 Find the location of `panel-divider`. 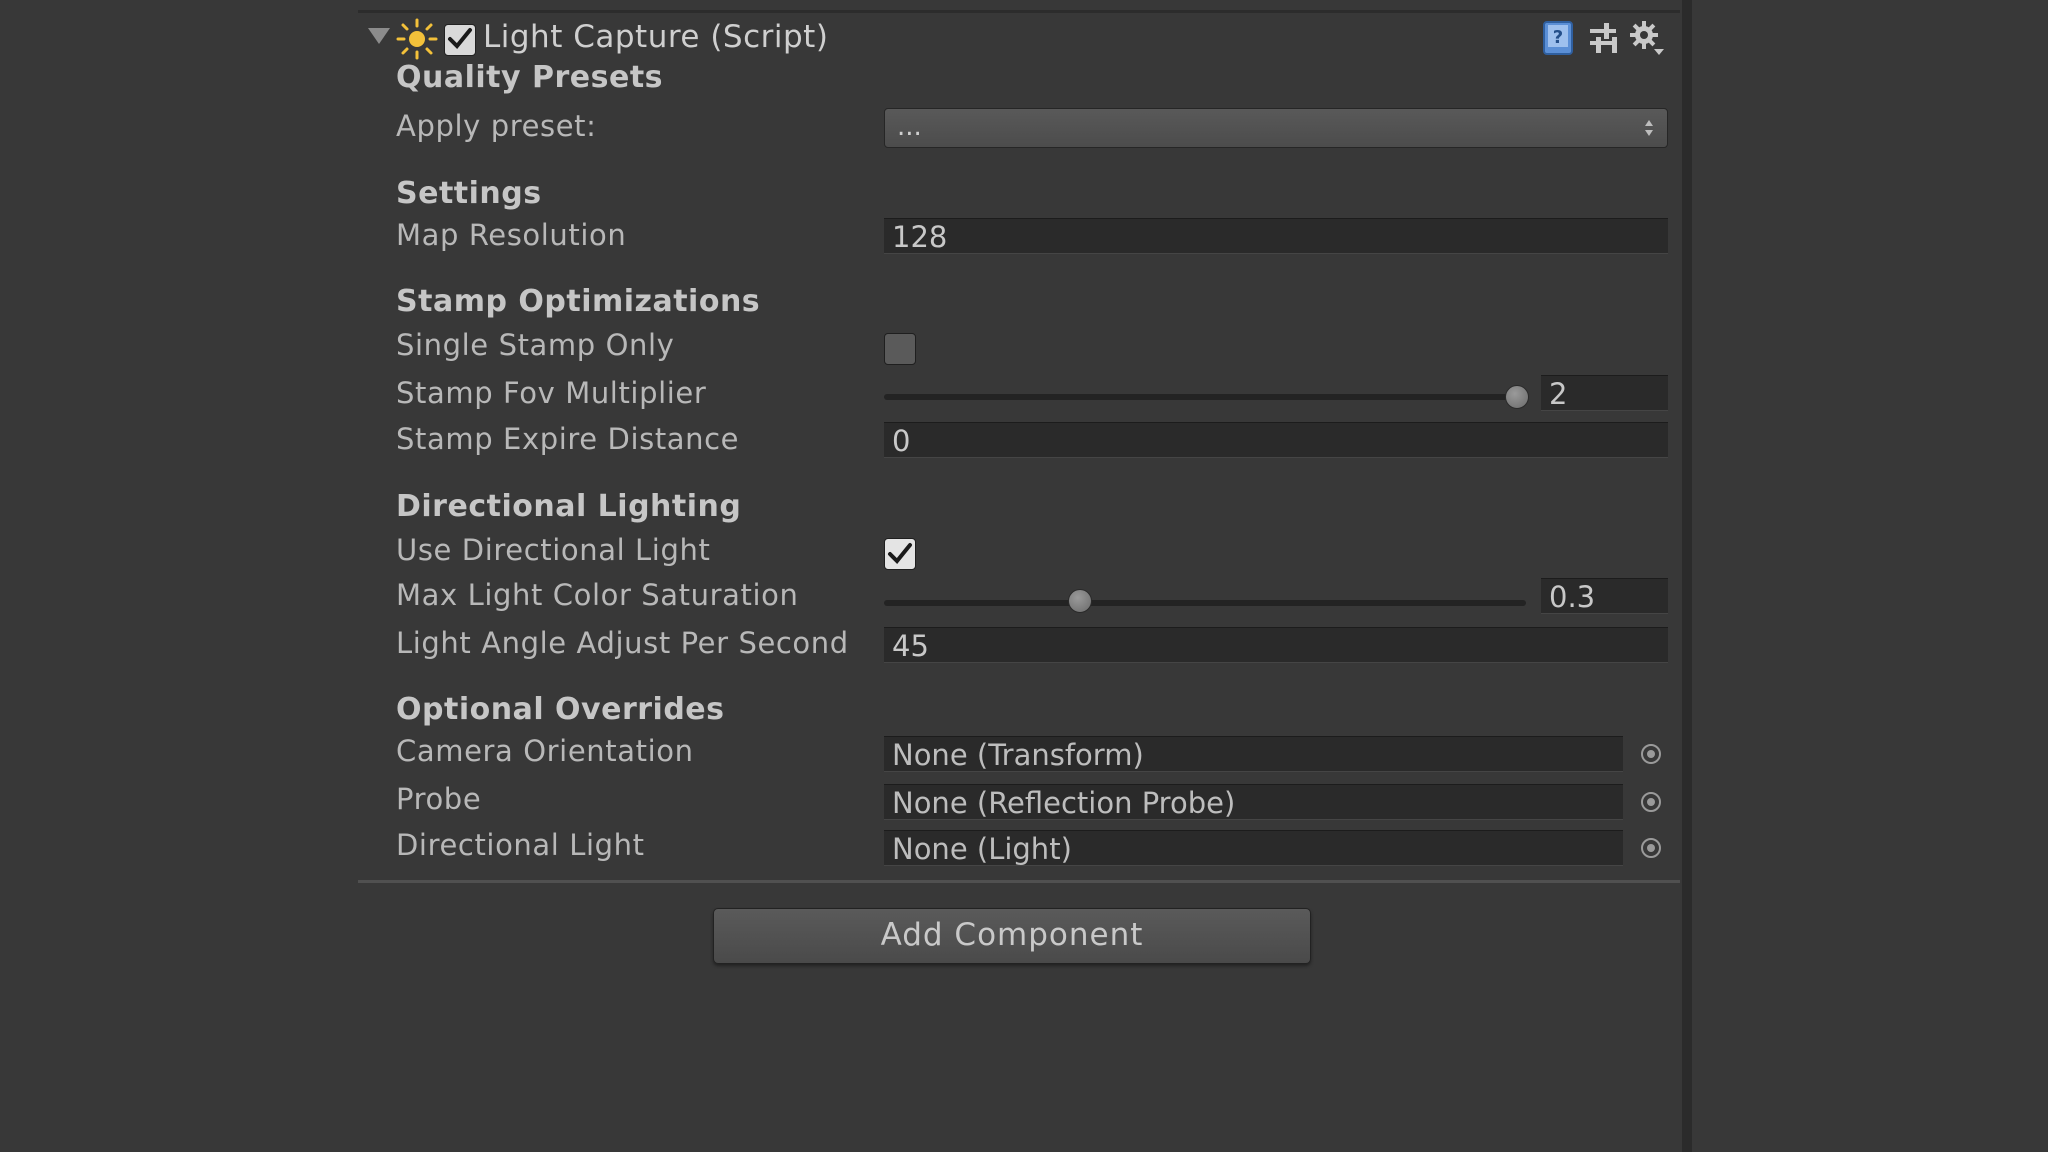

panel-divider is located at coordinates (1687, 576).